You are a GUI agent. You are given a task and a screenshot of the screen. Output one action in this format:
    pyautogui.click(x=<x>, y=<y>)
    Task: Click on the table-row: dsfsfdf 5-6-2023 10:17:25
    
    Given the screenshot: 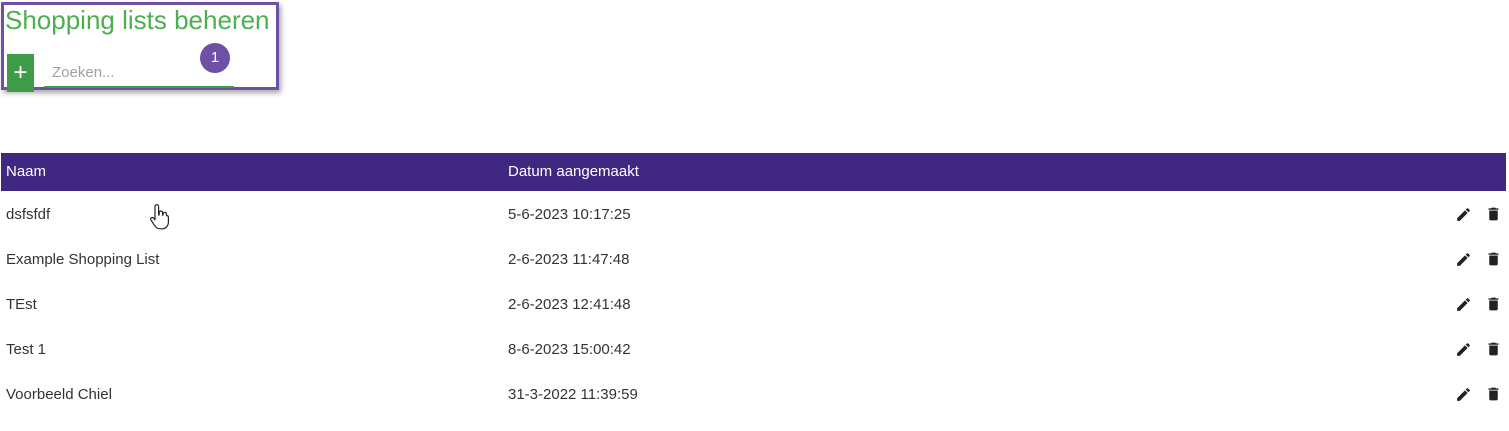 What is the action you would take?
    pyautogui.click(x=753, y=213)
    